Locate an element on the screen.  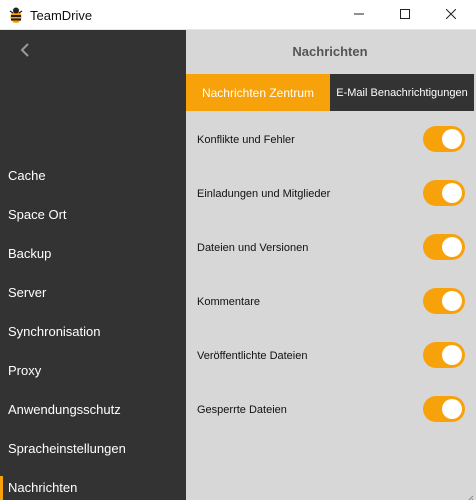
sidebar-item-label: Space Ort is located at coordinates (37, 214).